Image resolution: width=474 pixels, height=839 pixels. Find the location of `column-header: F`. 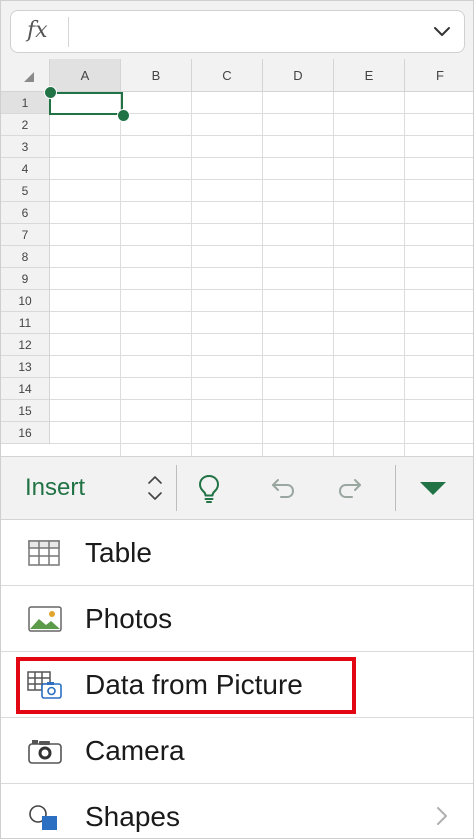

column-header: F is located at coordinates (439, 75).